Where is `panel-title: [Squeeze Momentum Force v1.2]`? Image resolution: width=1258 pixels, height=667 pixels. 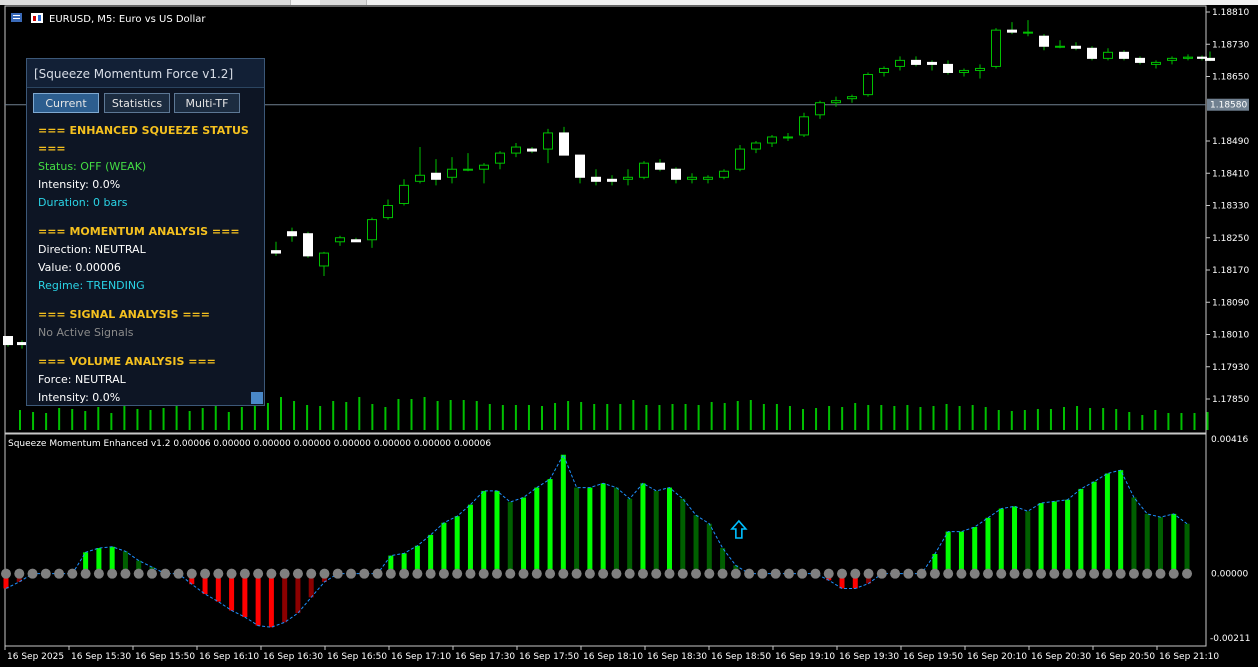
panel-title: [Squeeze Momentum Force v1.2] is located at coordinates (145, 73).